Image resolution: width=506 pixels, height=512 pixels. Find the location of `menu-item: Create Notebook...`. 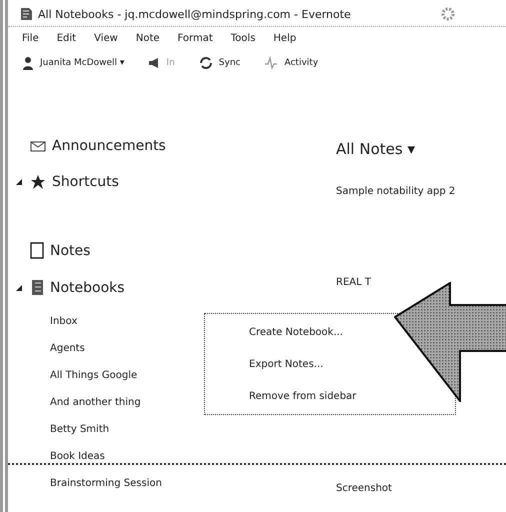

menu-item: Create Notebook... is located at coordinates (296, 332).